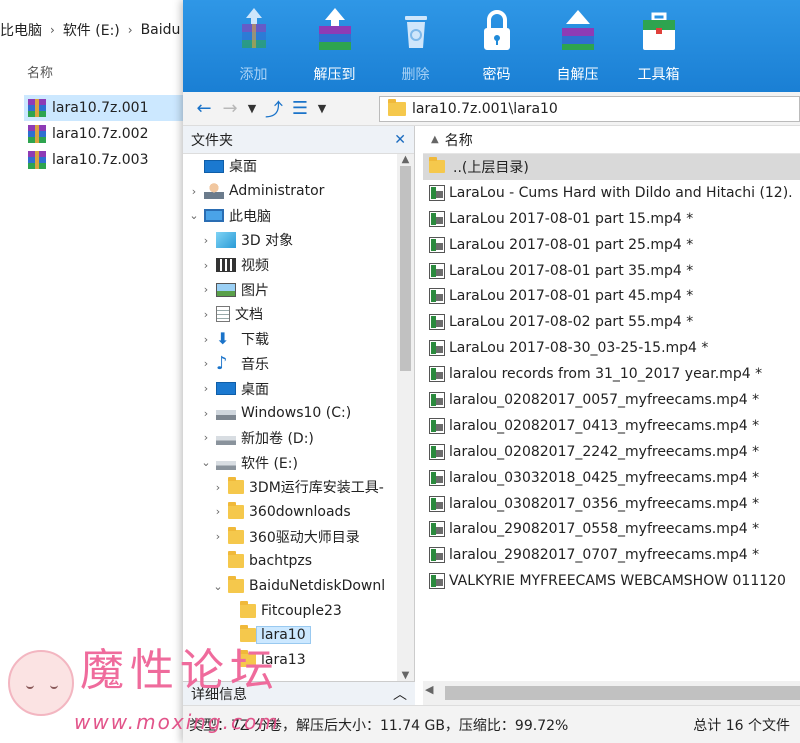  I want to click on tree-node: lara13, so click(290, 660).